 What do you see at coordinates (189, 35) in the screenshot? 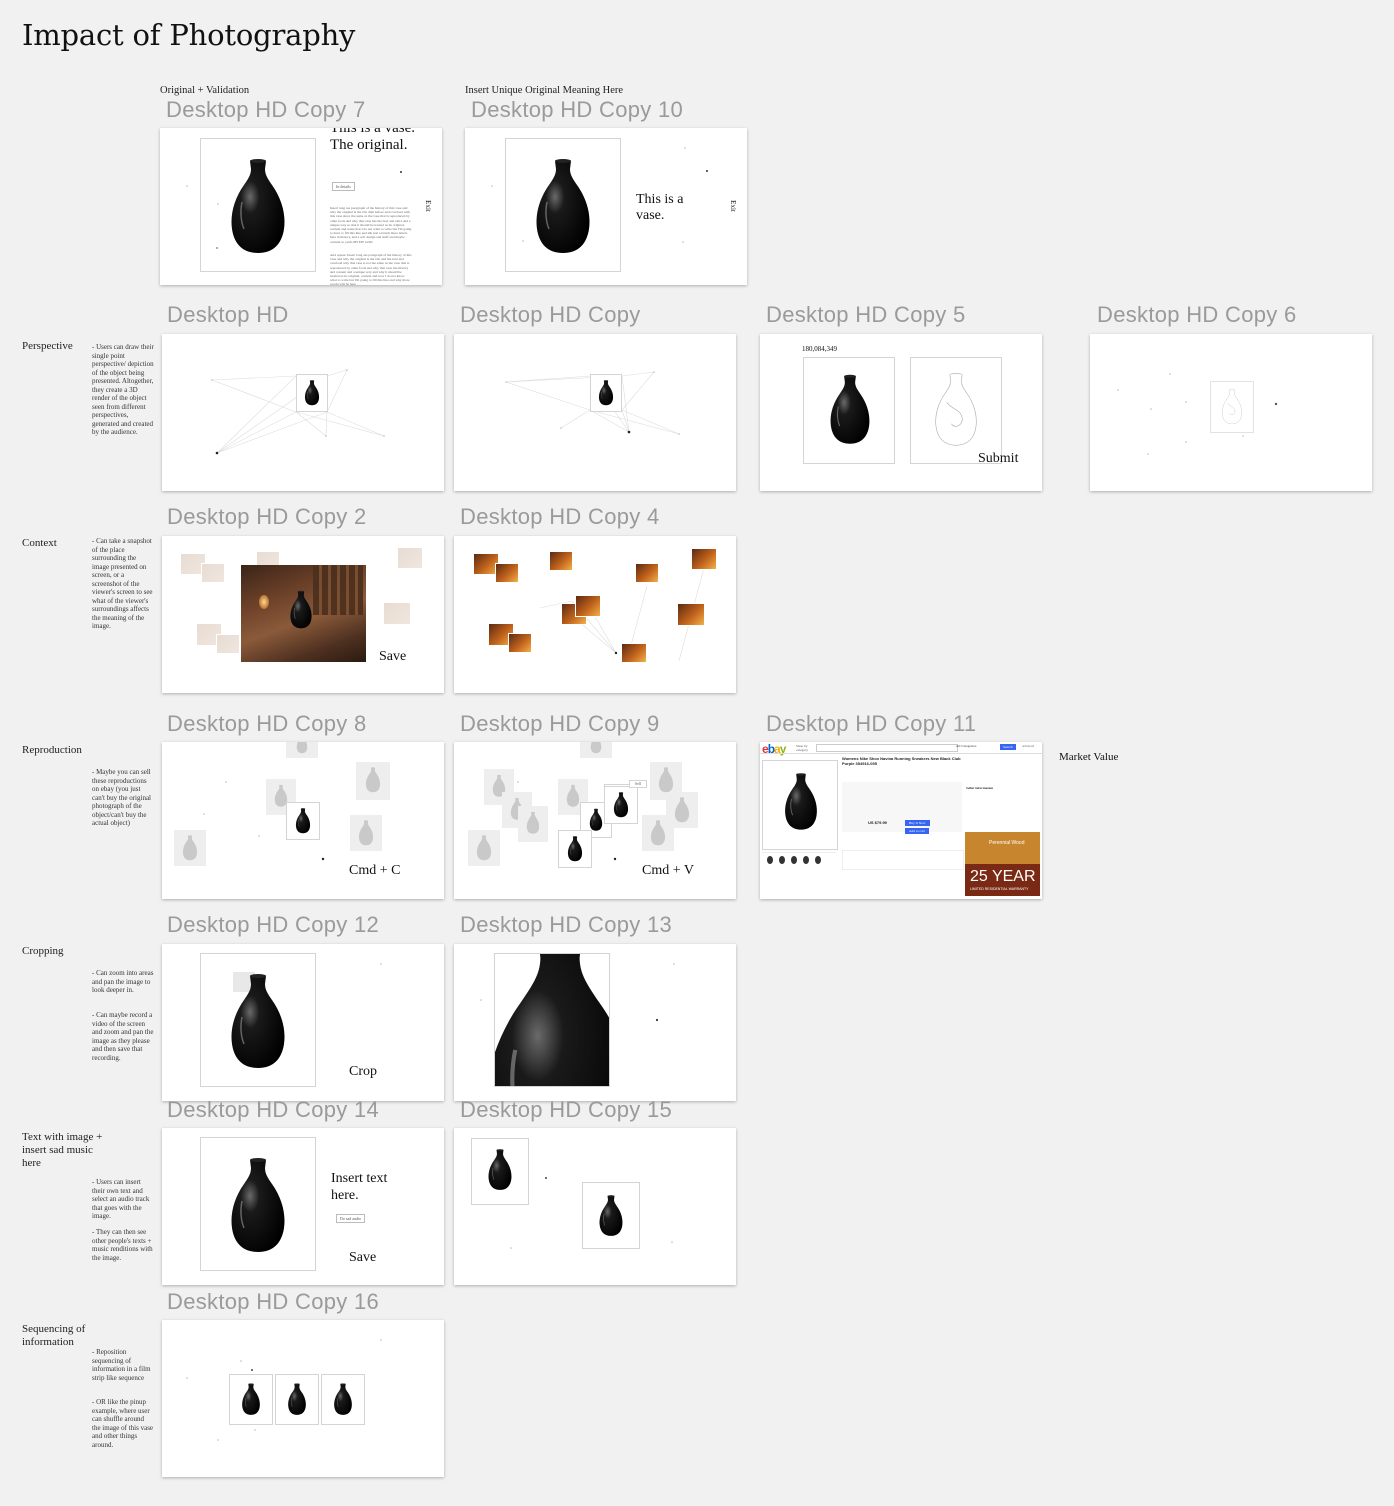
I see `page-title: Impact of Photography` at bounding box center [189, 35].